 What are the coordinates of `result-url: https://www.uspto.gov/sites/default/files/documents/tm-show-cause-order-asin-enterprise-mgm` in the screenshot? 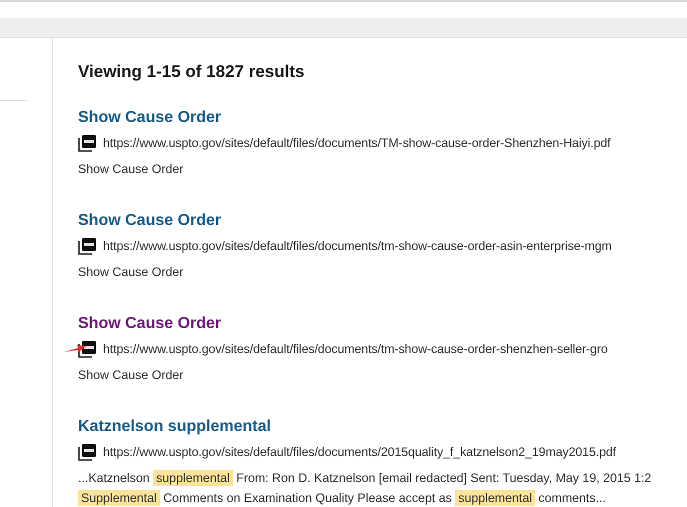 It's located at (357, 246).